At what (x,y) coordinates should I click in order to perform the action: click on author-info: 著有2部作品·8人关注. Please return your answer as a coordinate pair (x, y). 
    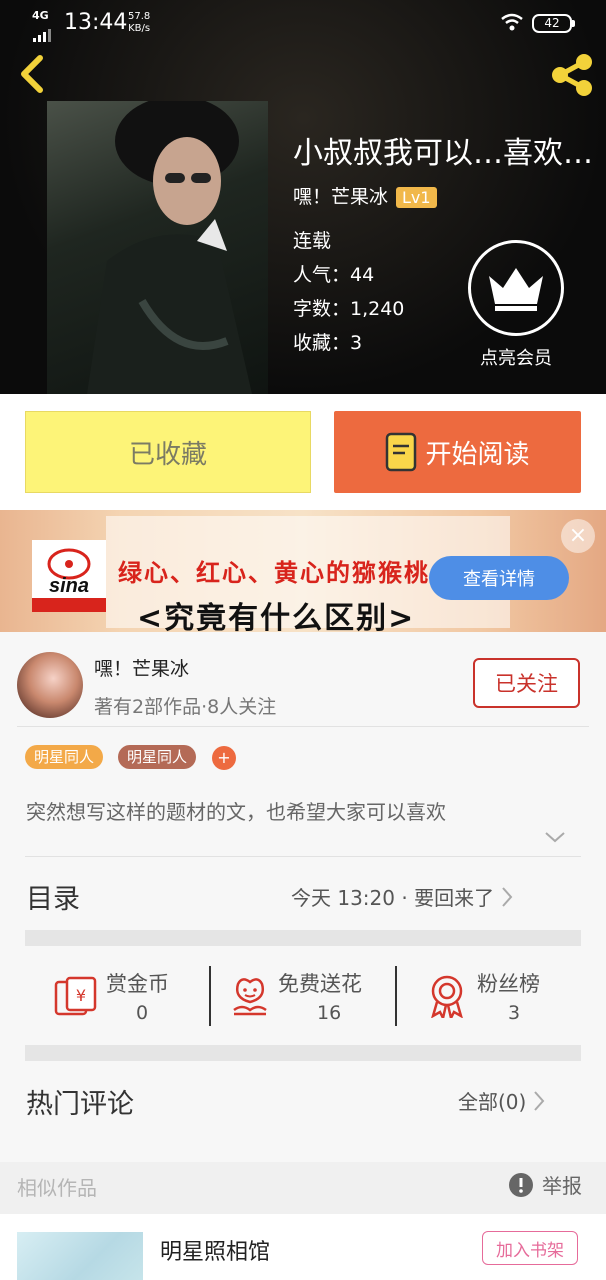
    Looking at the image, I should click on (185, 707).